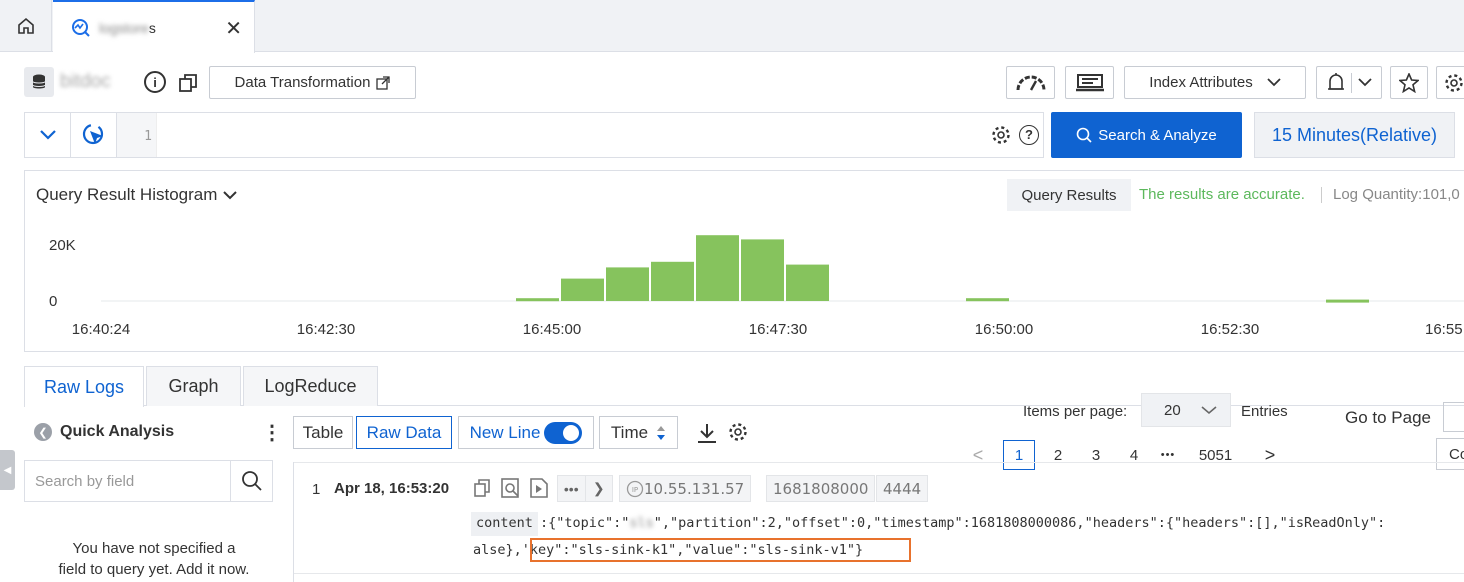 The height and width of the screenshot is (582, 1464). What do you see at coordinates (154, 26) in the screenshot?
I see `tab-logstore: logstores ✕` at bounding box center [154, 26].